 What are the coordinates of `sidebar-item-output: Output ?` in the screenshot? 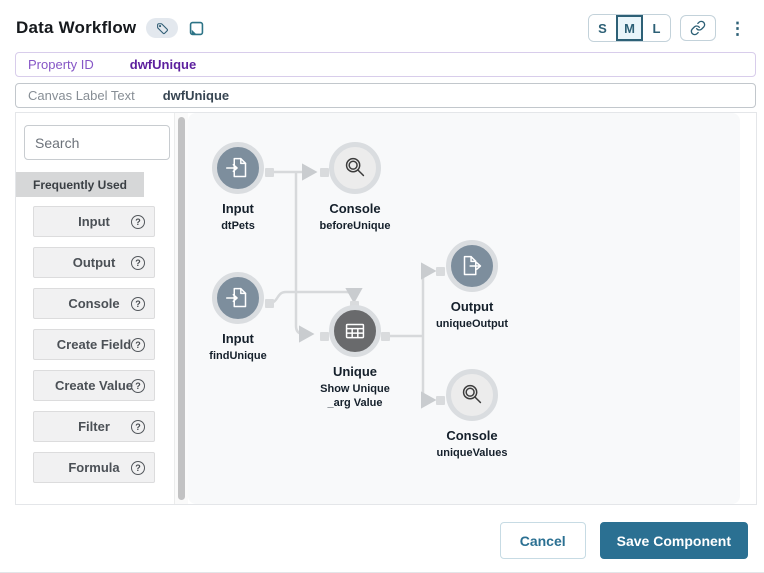 It's located at (94, 262).